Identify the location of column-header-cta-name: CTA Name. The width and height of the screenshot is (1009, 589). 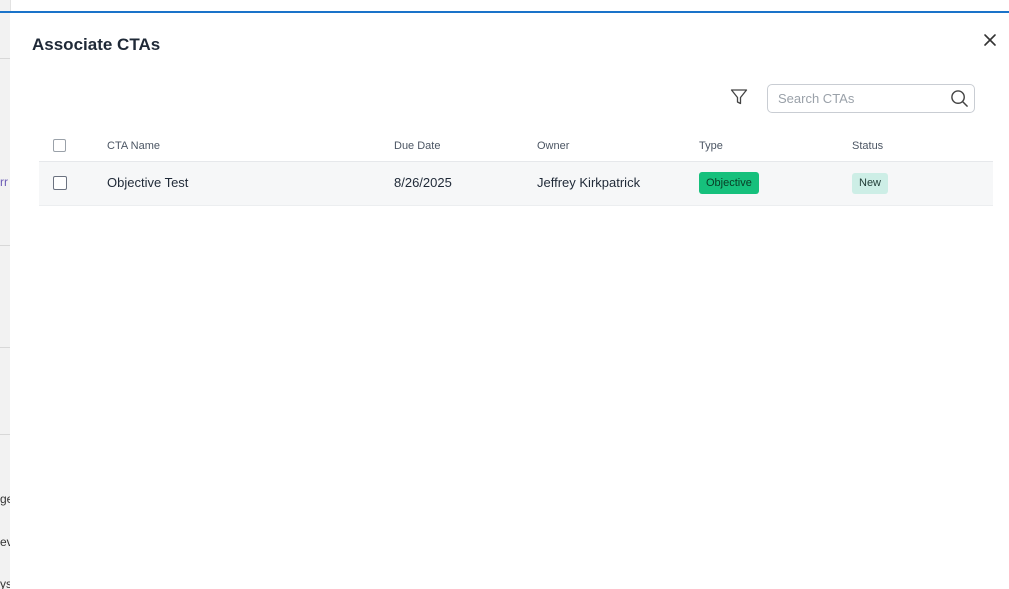
(133, 146).